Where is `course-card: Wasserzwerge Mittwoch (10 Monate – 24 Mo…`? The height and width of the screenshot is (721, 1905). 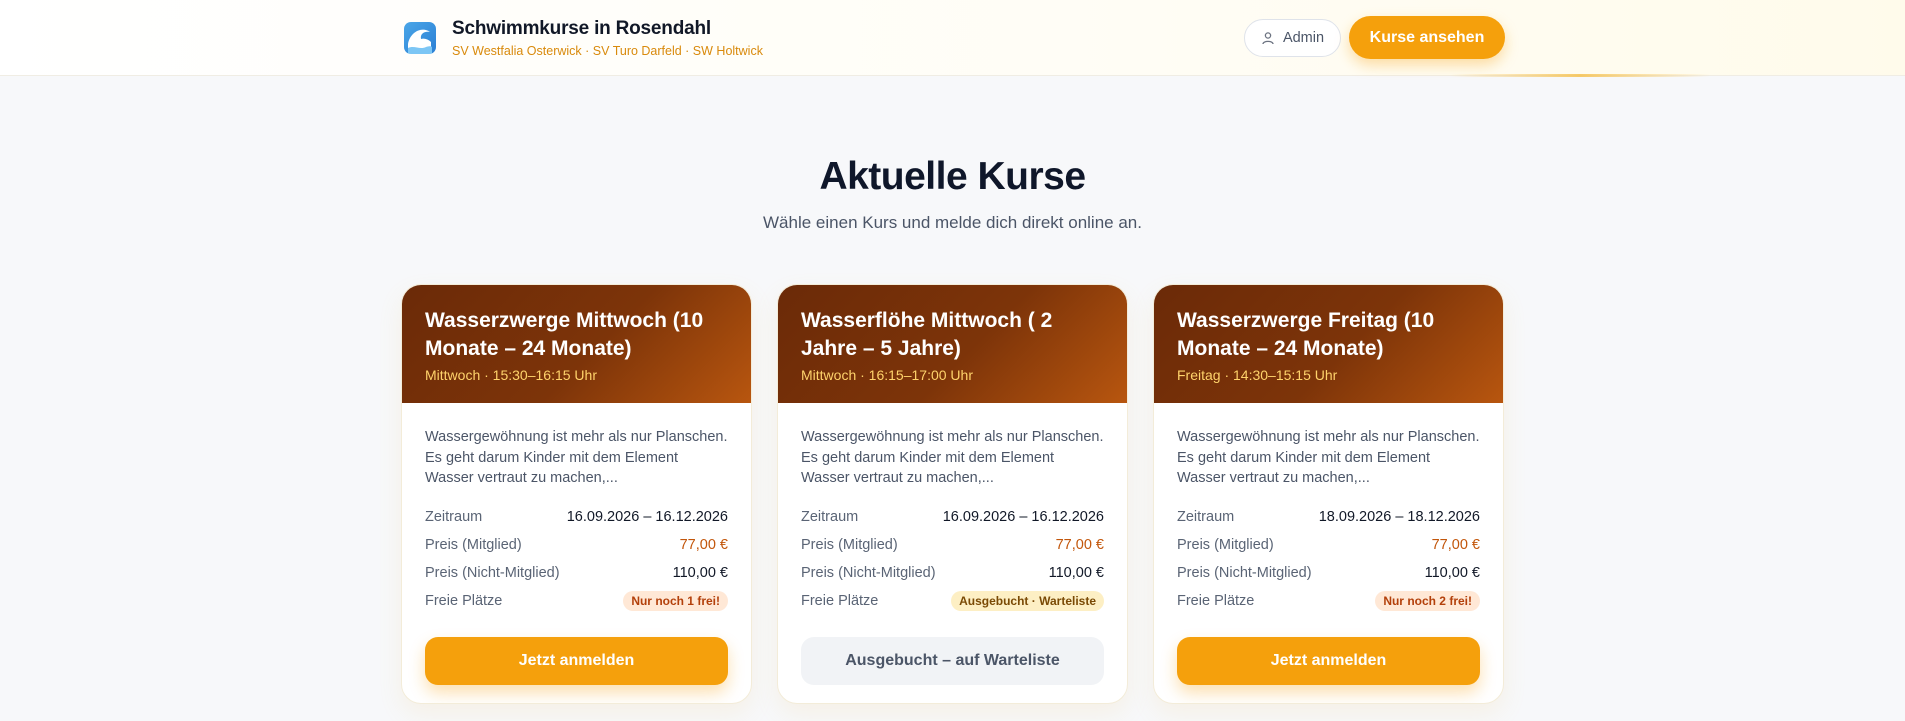
course-card: Wasserzwerge Mittwoch (10 Monate – 24 Mo… is located at coordinates (576, 494).